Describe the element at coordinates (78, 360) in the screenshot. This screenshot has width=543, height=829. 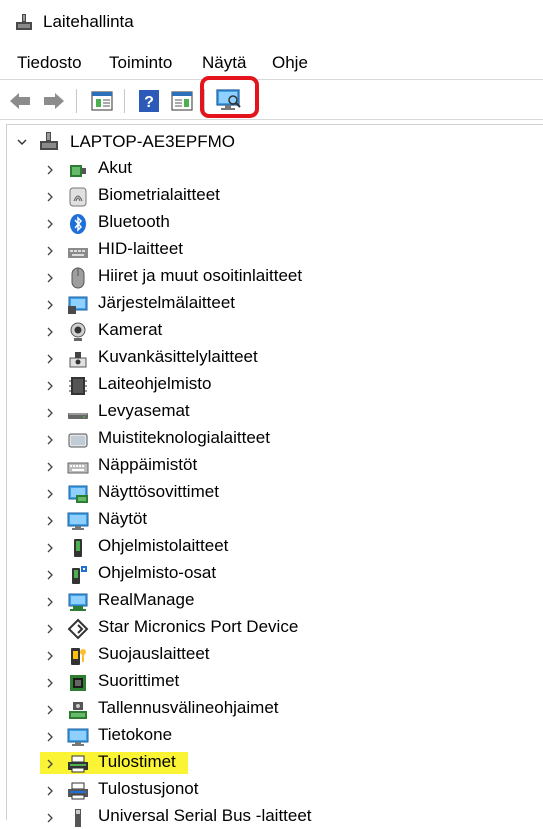
I see `imaging-device-icon` at that location.